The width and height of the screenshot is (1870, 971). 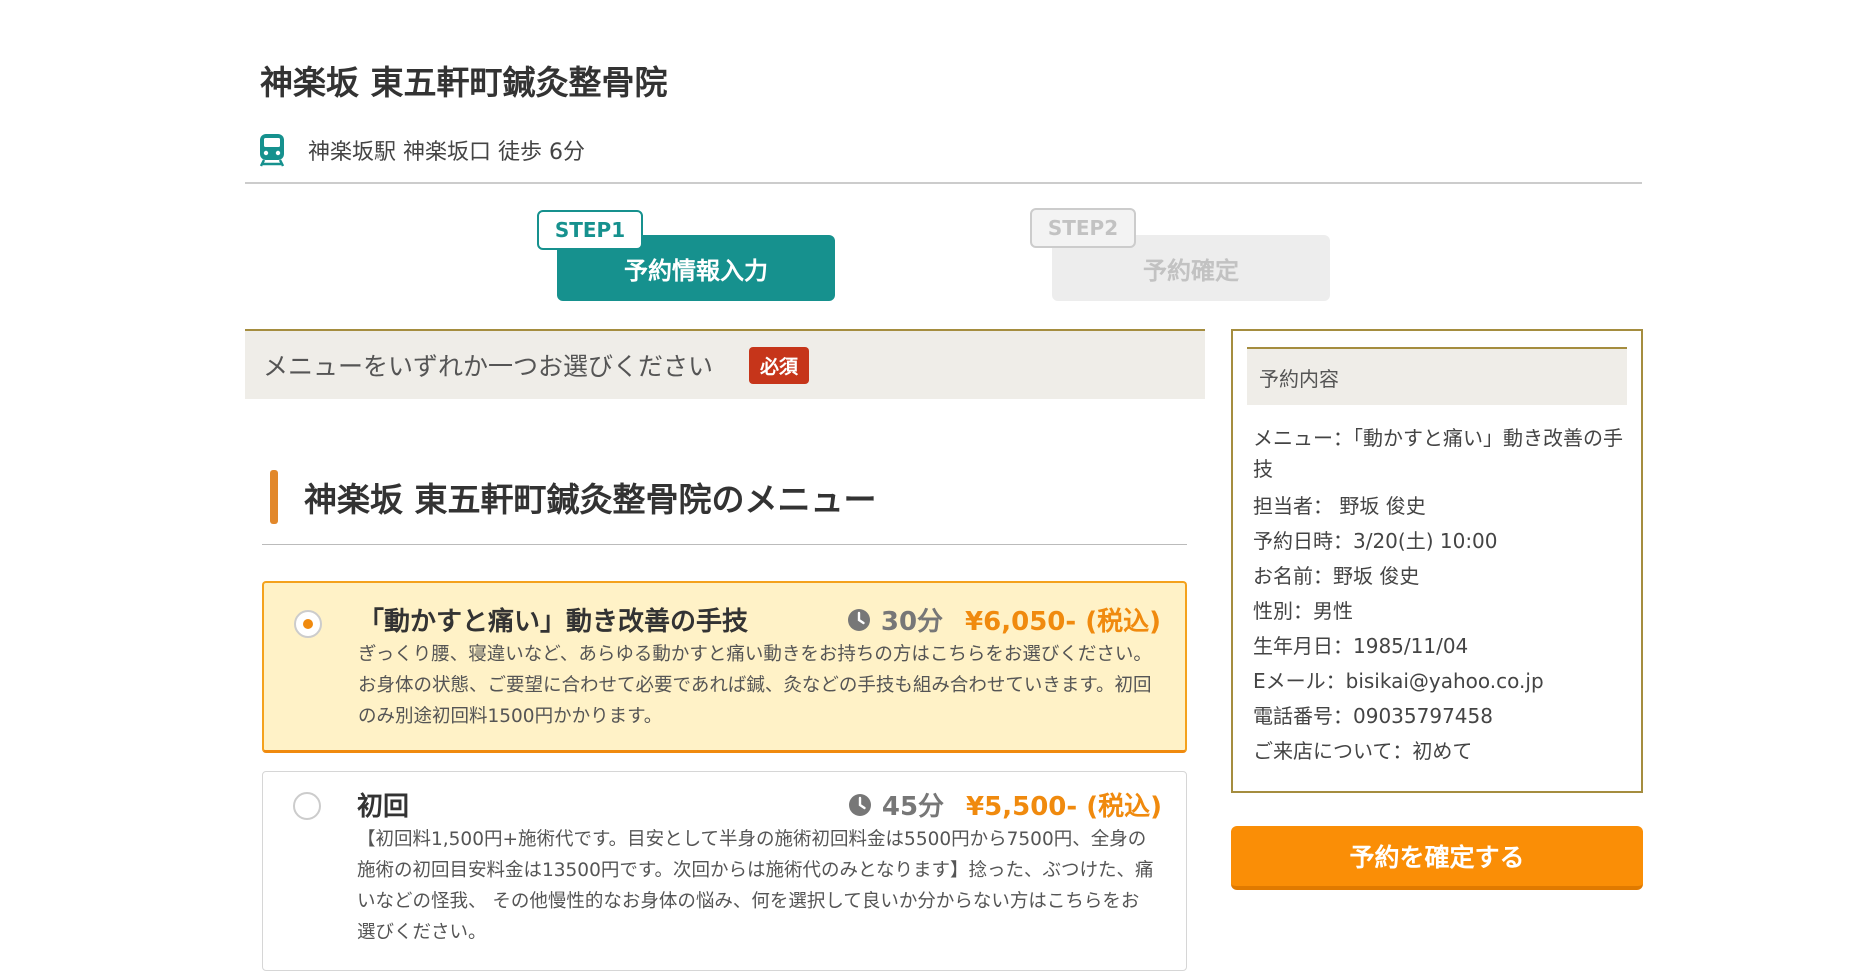 What do you see at coordinates (1299, 378) in the screenshot?
I see `summary-heading: 予約内容` at bounding box center [1299, 378].